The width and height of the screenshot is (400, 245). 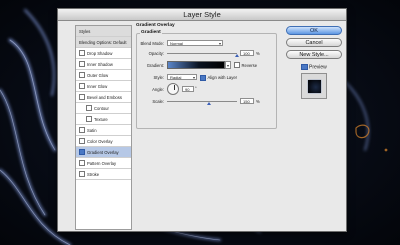 What do you see at coordinates (196, 88) in the screenshot?
I see `angle-unit: °` at bounding box center [196, 88].